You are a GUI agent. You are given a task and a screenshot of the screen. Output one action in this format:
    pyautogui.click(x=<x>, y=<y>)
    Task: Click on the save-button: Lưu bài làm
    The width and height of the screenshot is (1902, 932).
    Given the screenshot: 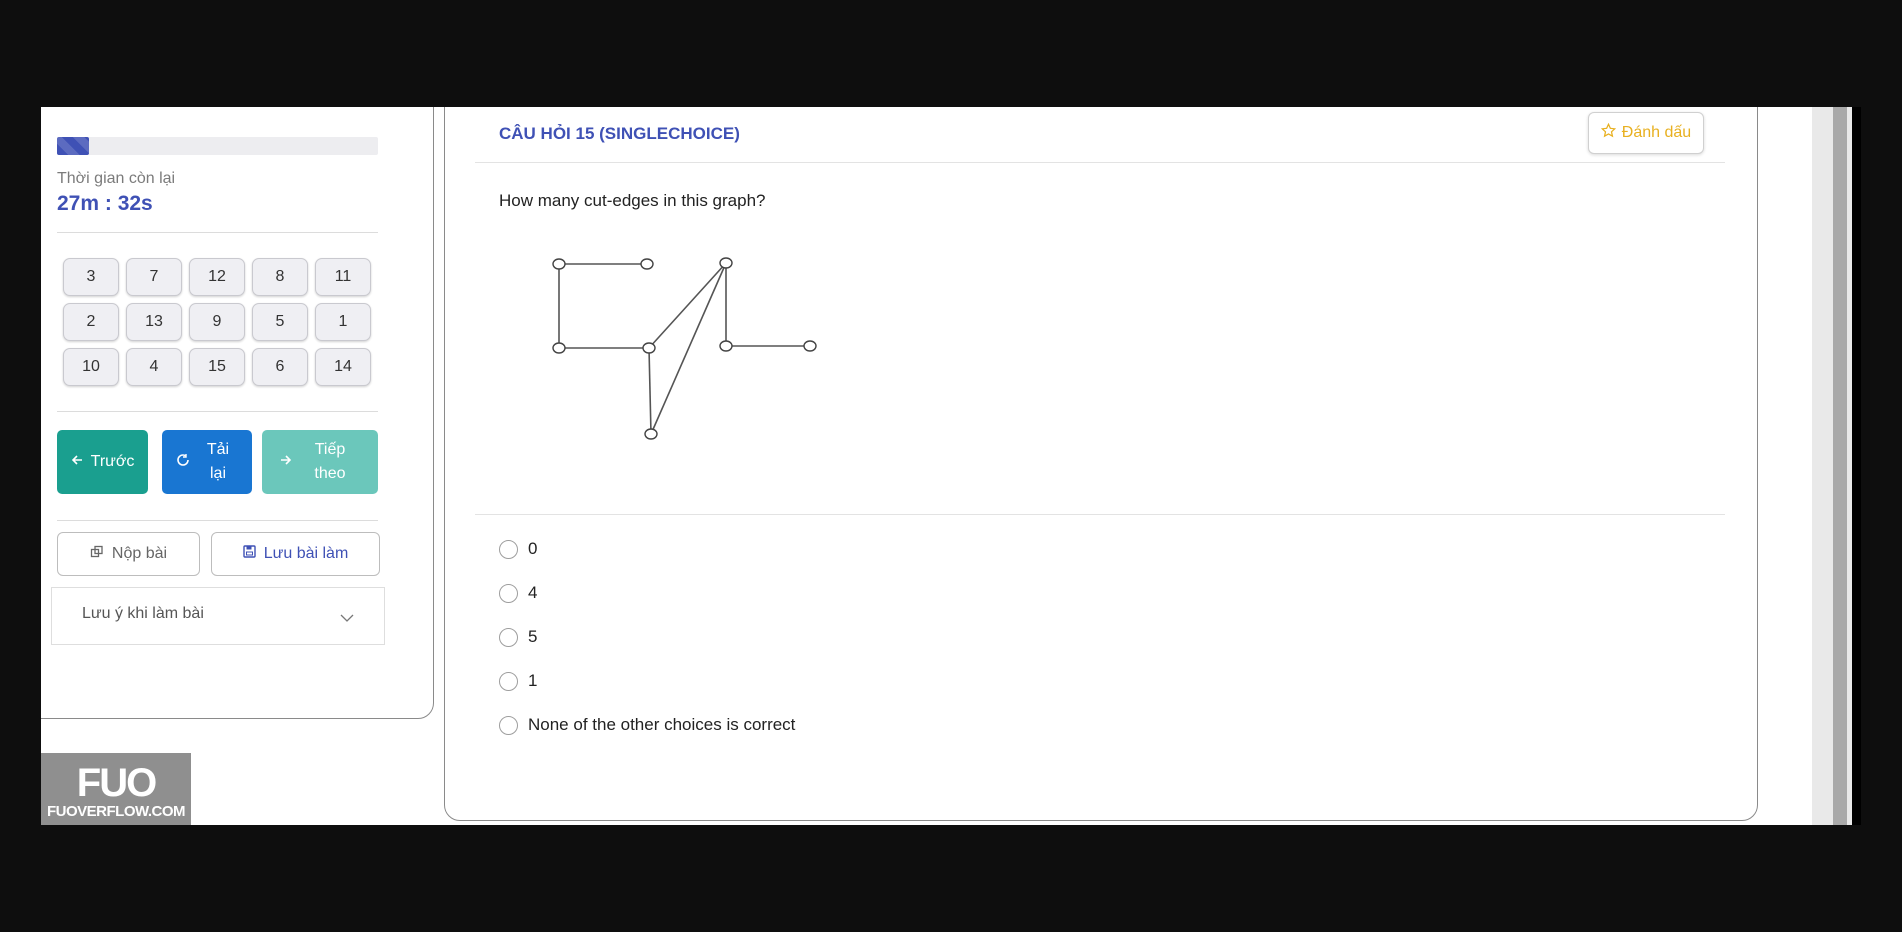 What is the action you would take?
    pyautogui.click(x=295, y=554)
    